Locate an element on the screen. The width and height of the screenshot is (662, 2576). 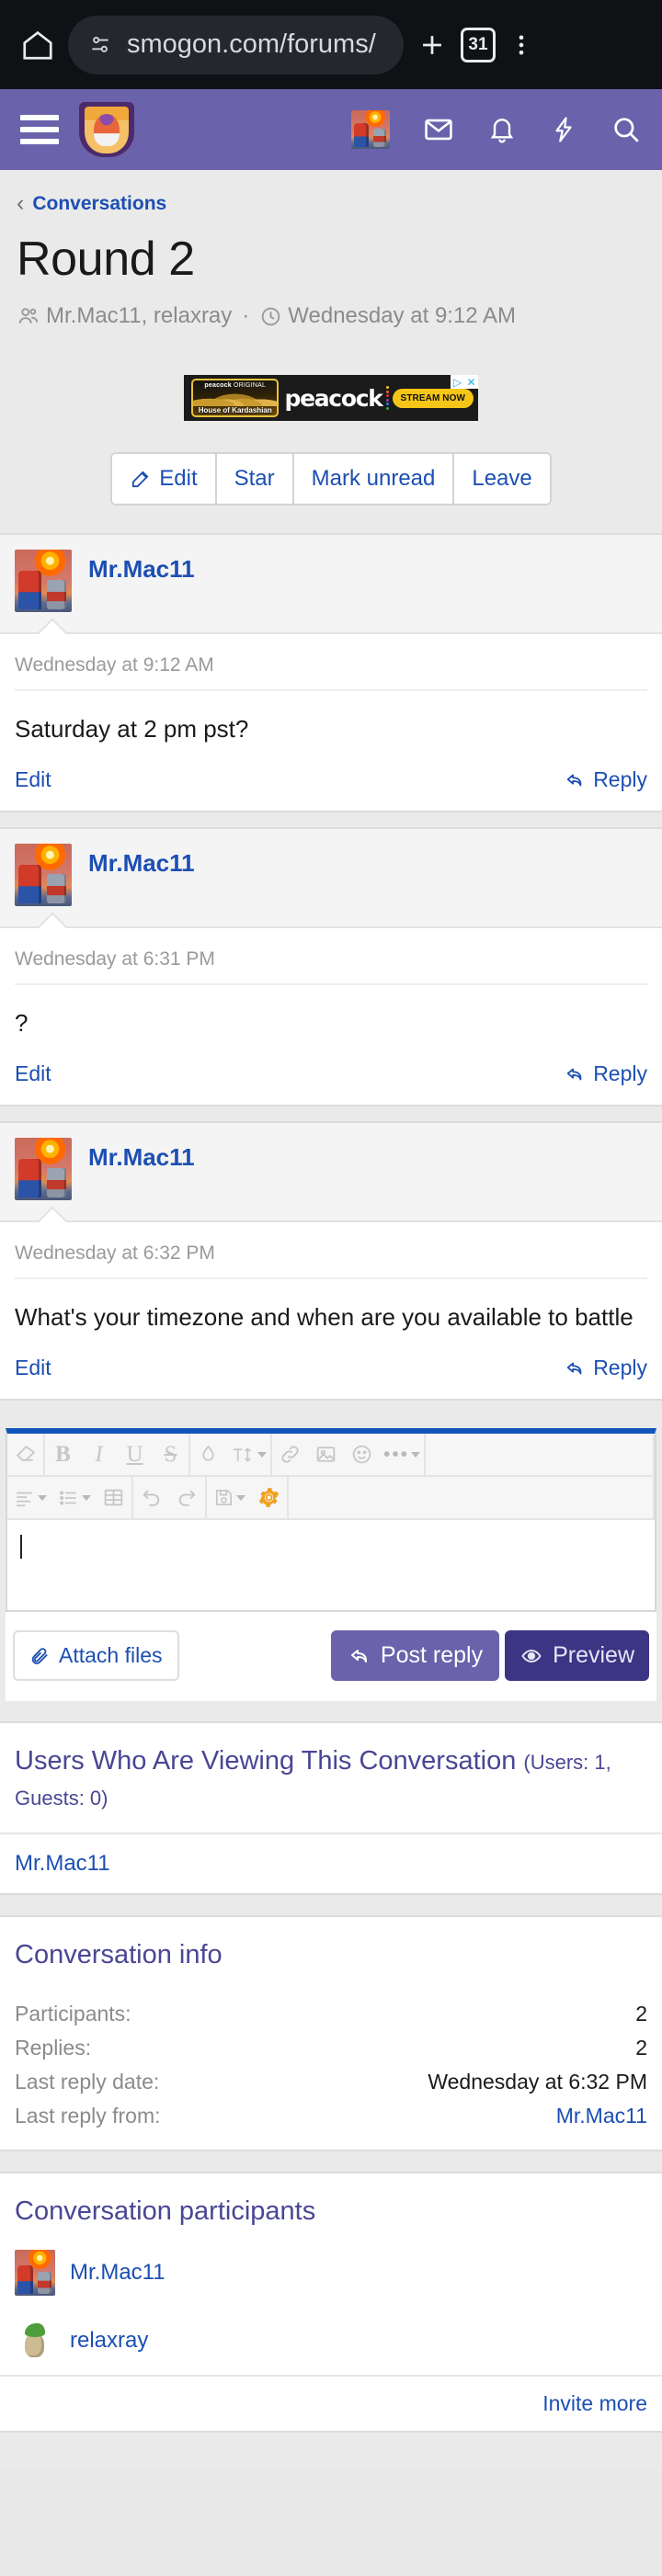
participant-link: Mr.Mac11 is located at coordinates (118, 2273).